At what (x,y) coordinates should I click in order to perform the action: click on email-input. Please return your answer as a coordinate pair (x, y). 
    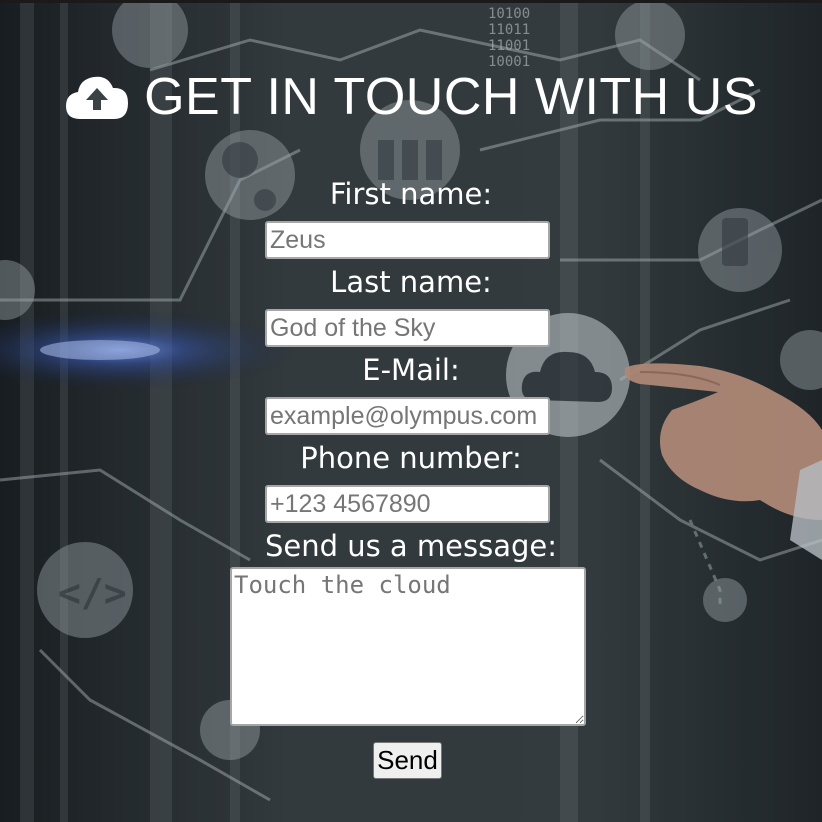
    Looking at the image, I should click on (407, 416).